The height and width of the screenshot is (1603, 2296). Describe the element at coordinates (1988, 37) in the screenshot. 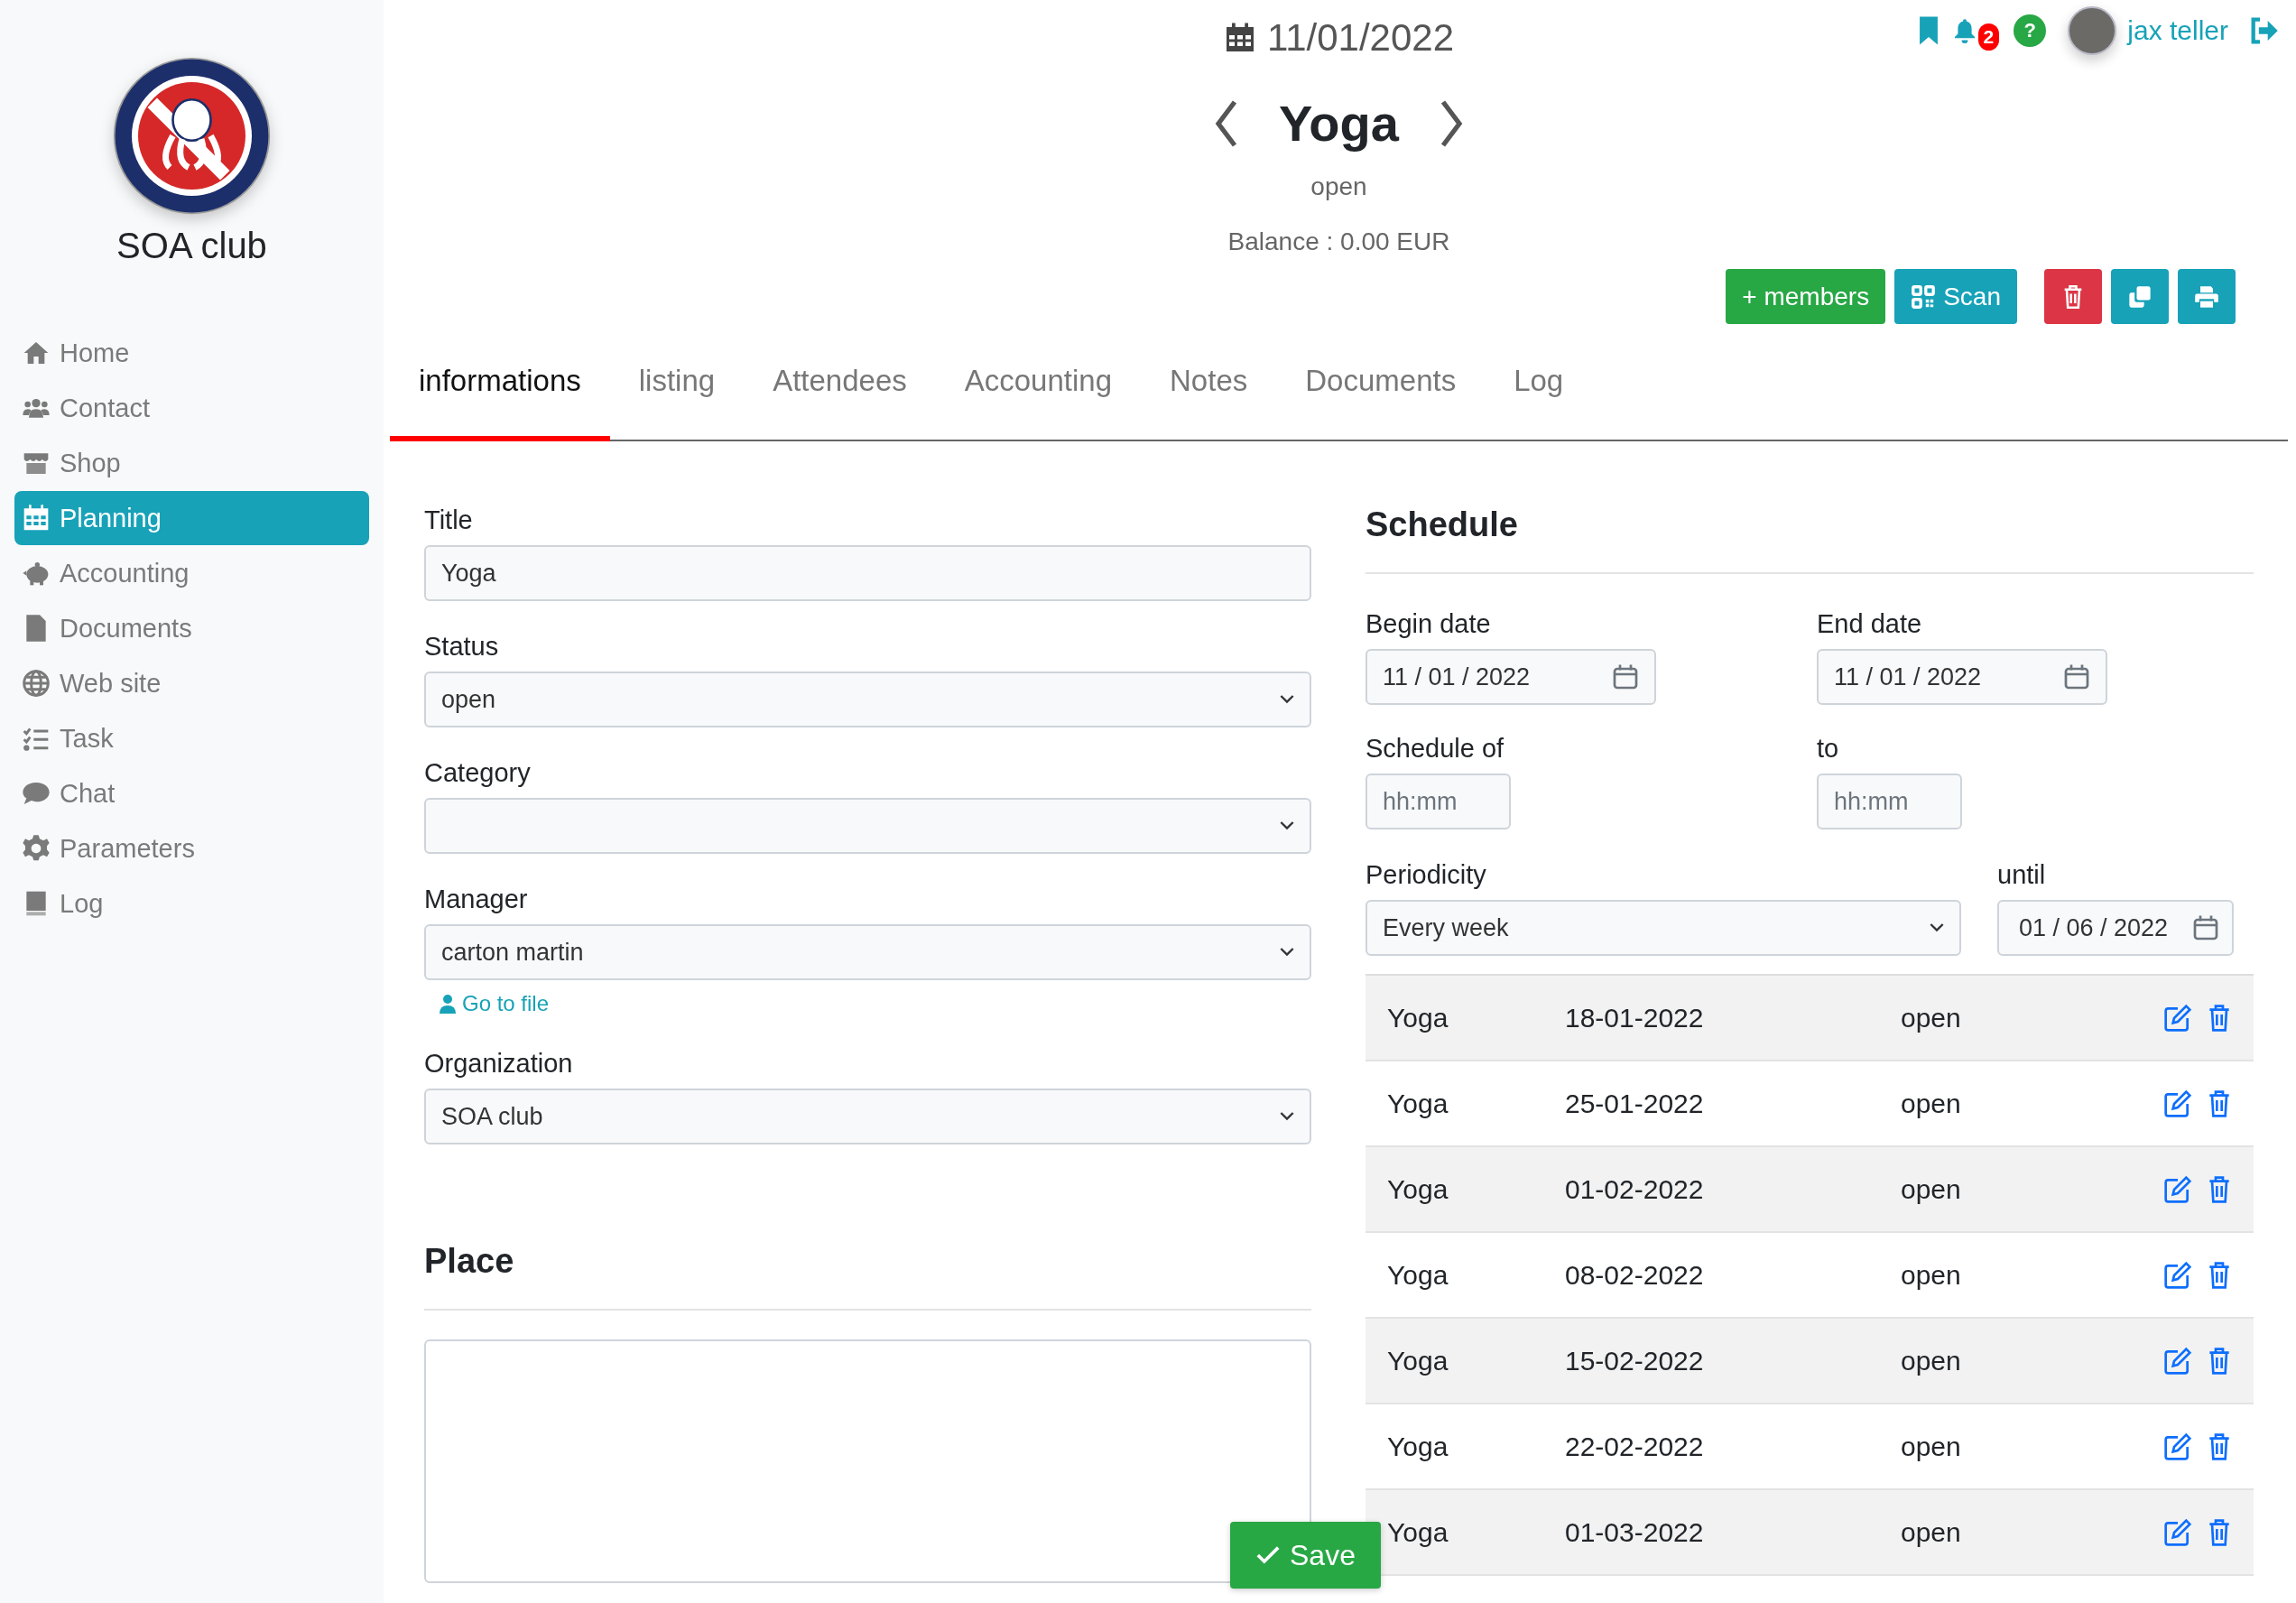

I see `notification-count: 2` at that location.